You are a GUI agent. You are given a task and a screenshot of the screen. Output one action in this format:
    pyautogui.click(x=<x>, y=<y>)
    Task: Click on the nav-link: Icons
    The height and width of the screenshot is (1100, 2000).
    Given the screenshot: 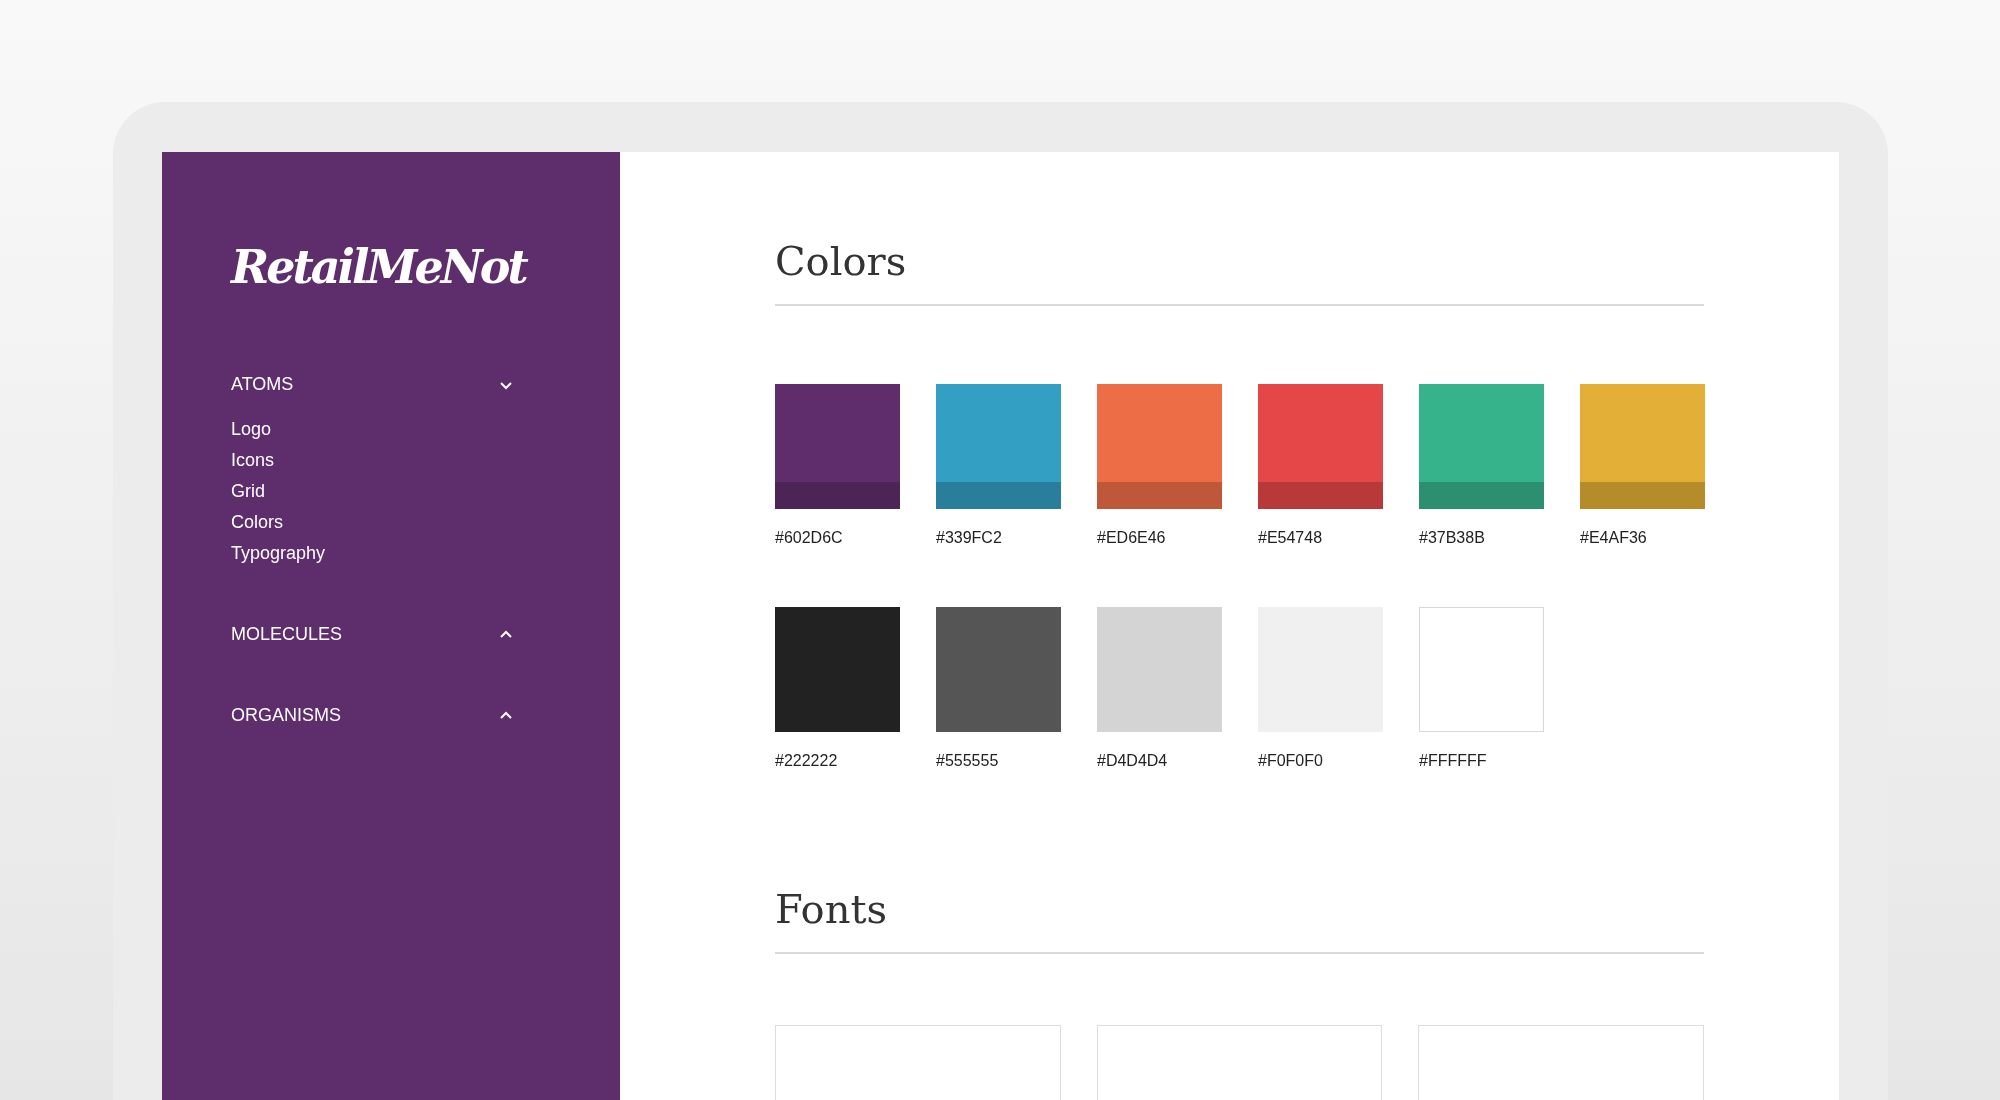 What is the action you would take?
    pyautogui.click(x=253, y=460)
    